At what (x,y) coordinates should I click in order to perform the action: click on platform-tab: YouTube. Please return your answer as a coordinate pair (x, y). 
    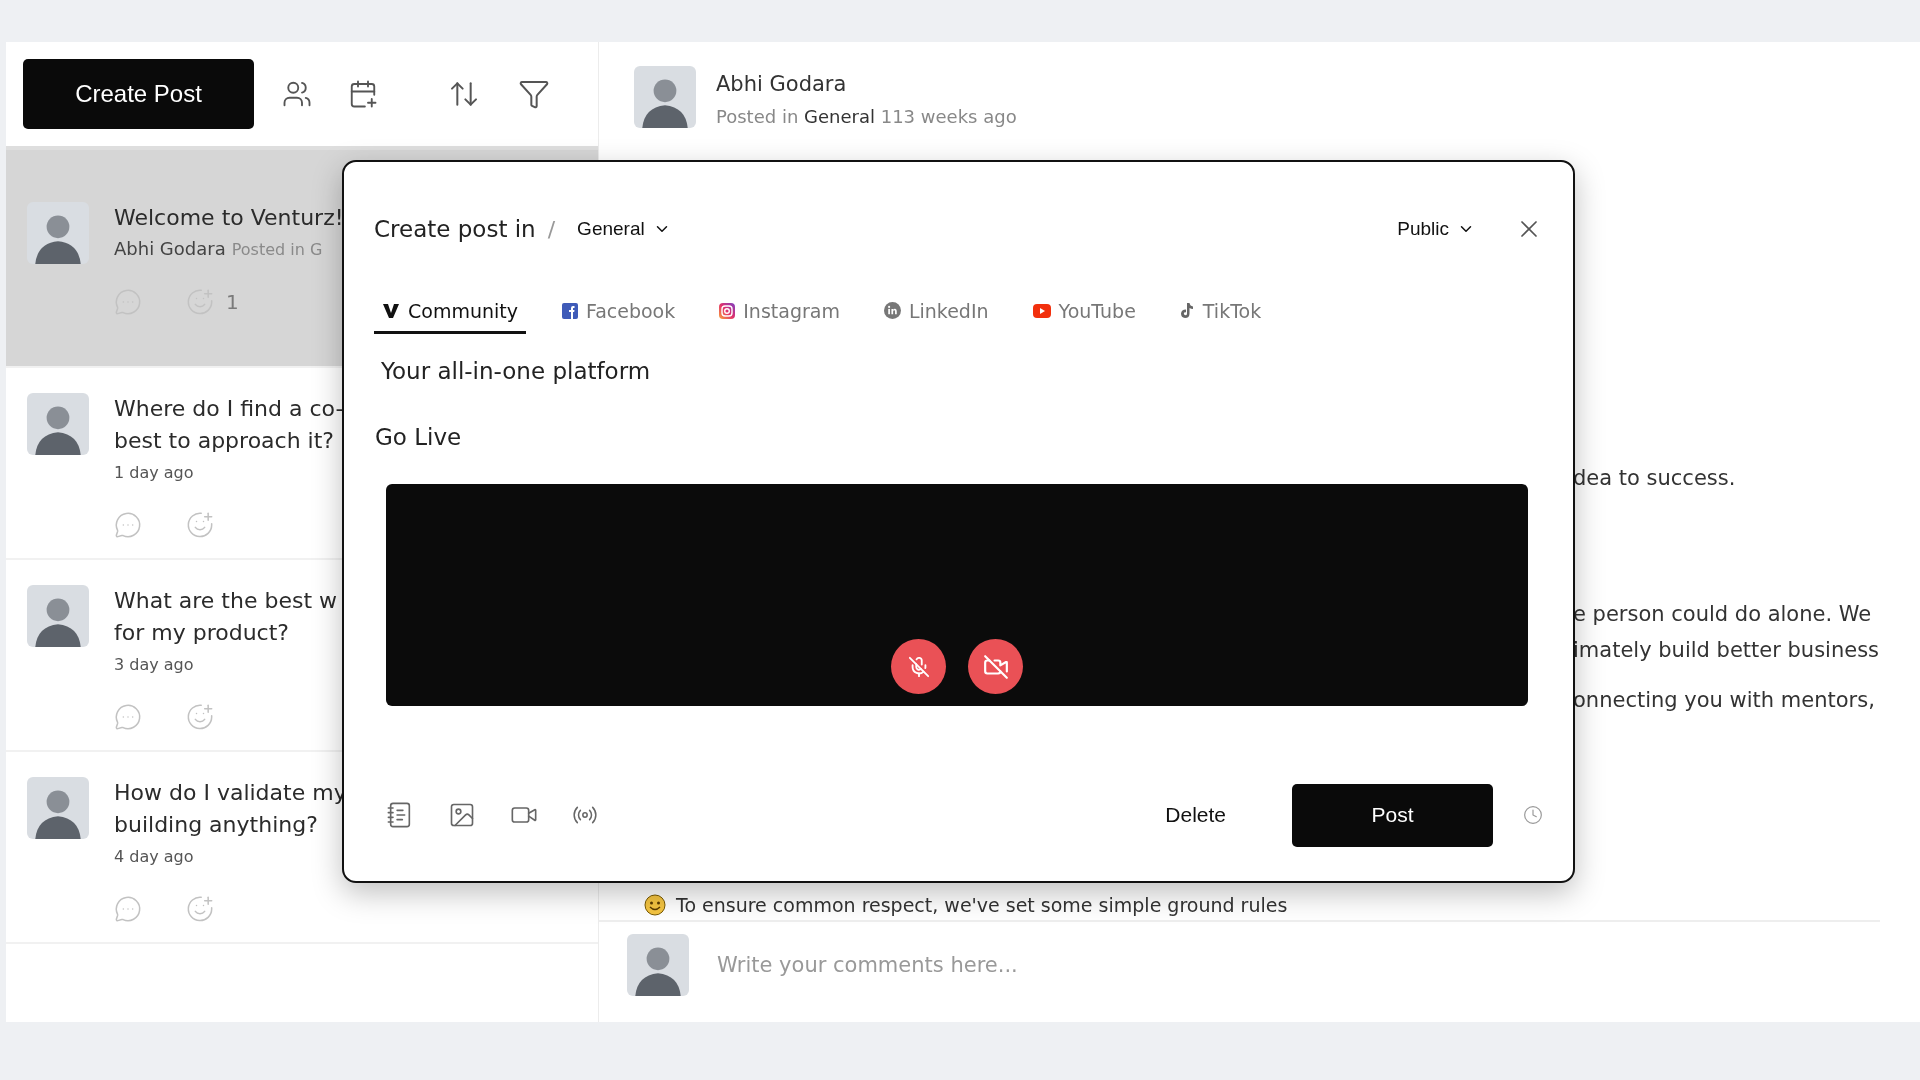
    Looking at the image, I should click on (1084, 312).